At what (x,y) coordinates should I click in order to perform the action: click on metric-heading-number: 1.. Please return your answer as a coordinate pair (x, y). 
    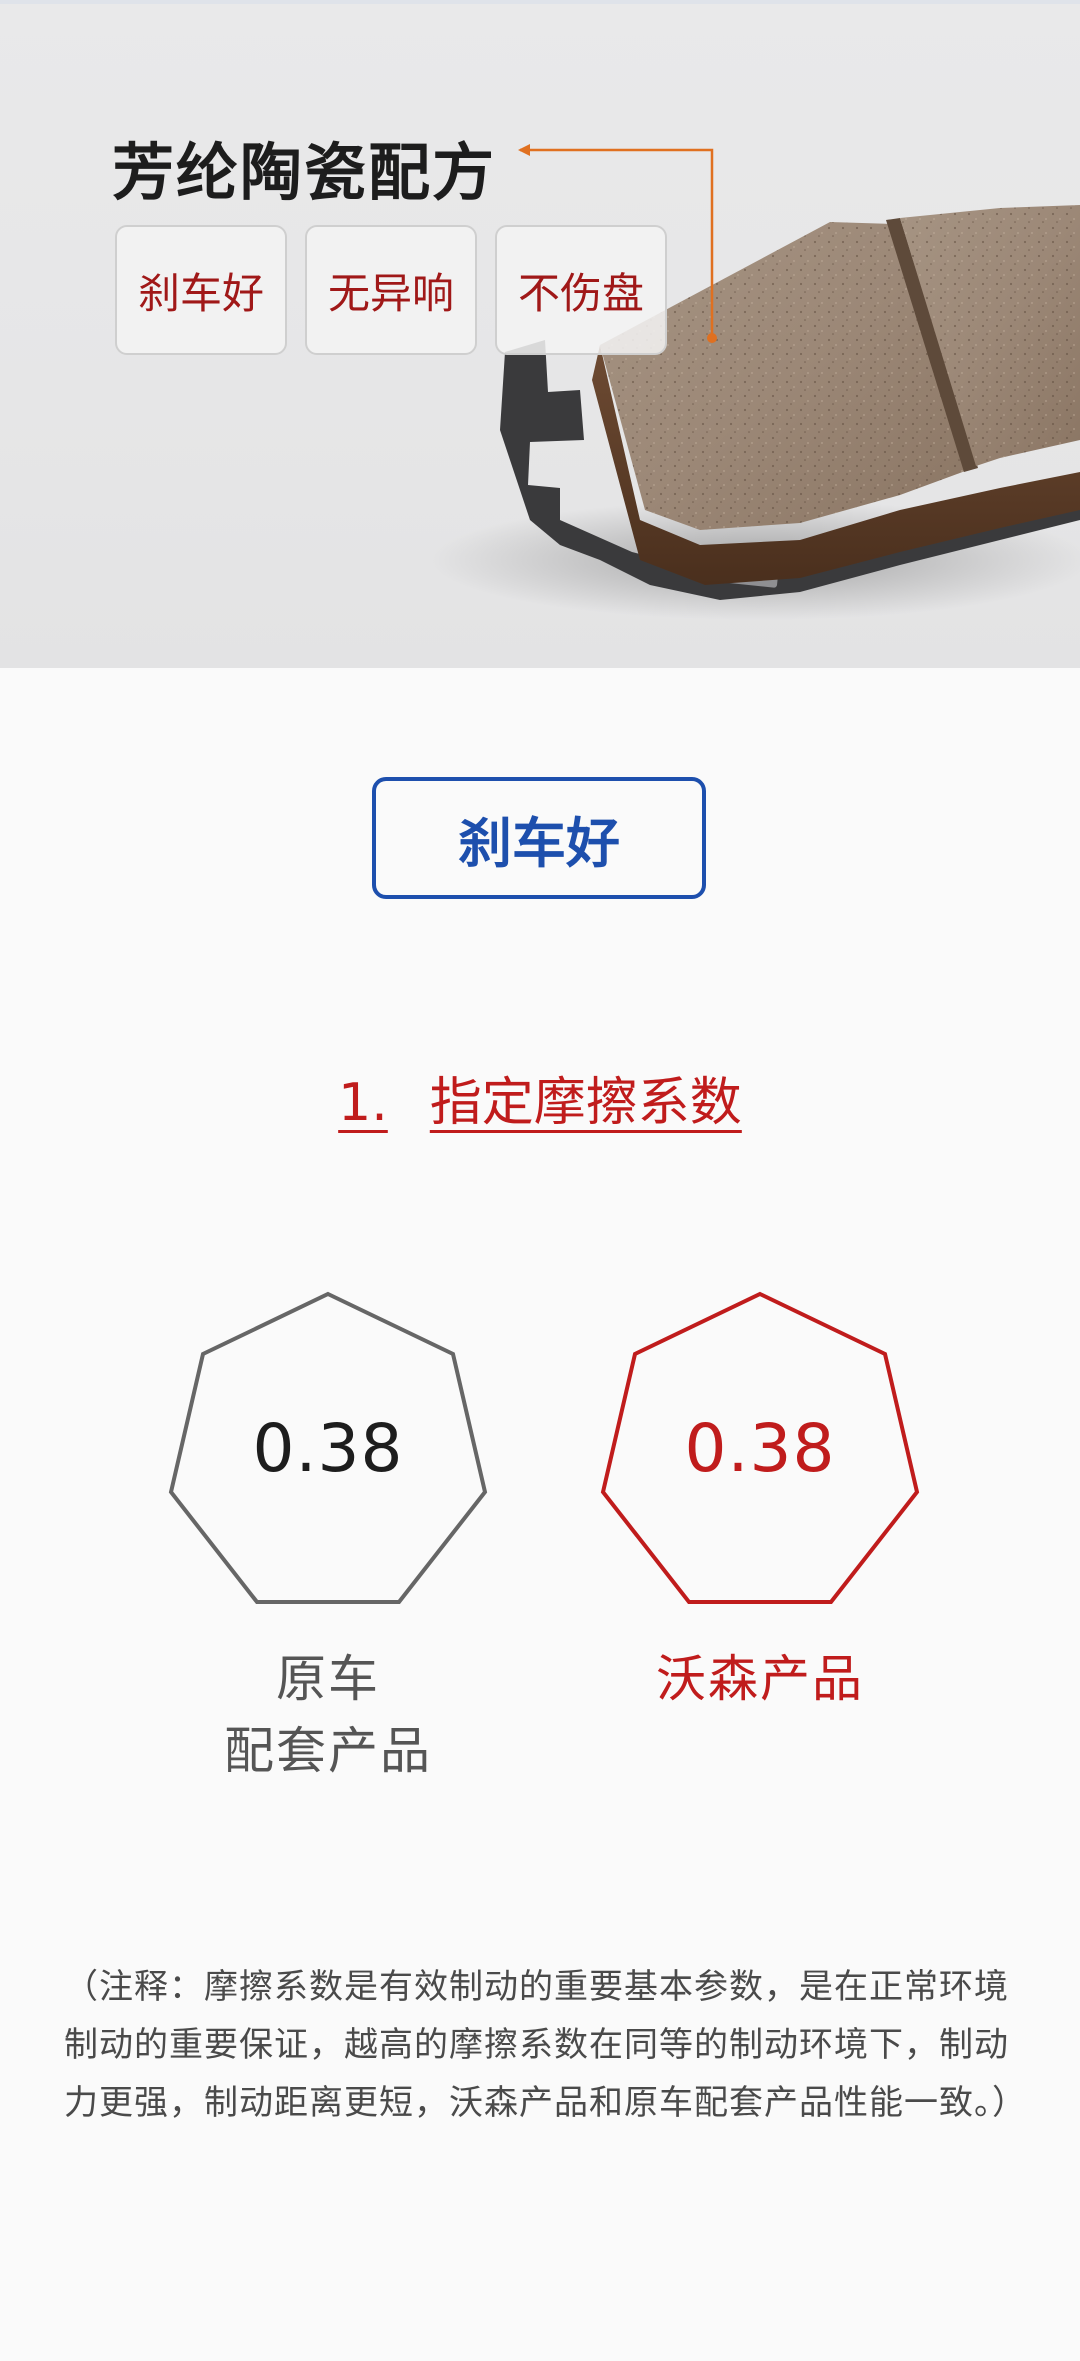
    Looking at the image, I should click on (363, 1103).